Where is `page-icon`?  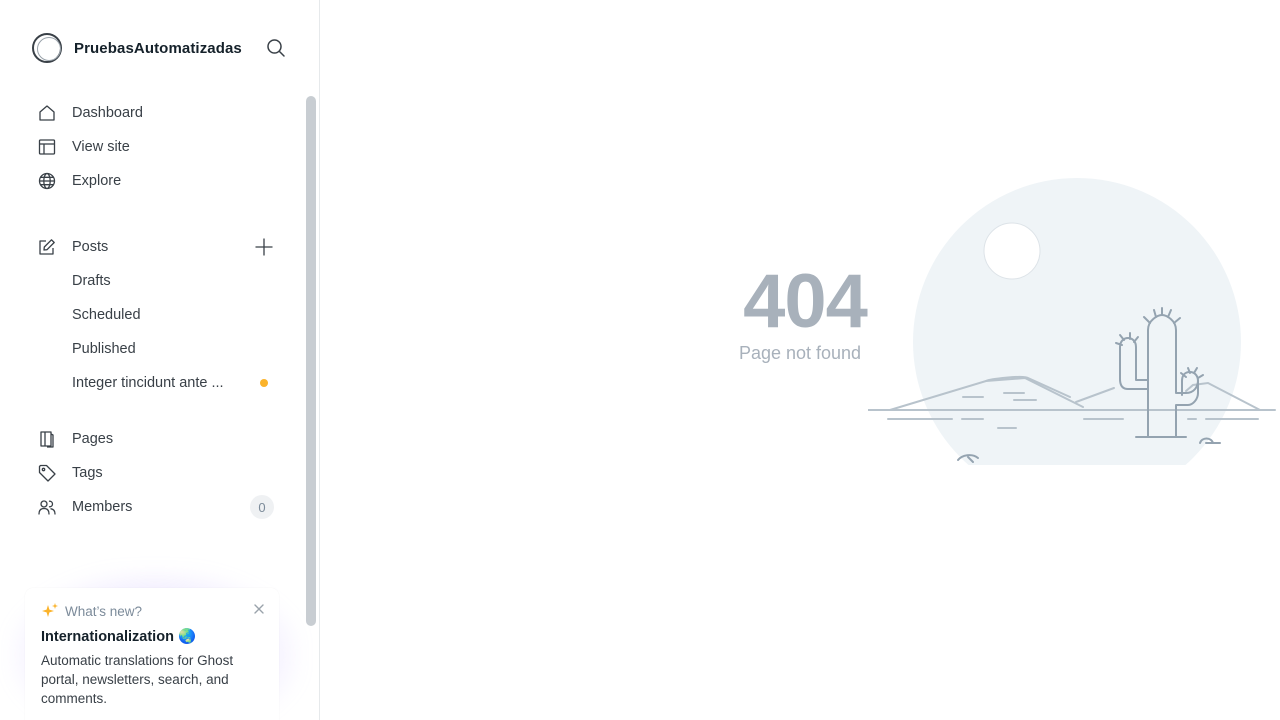 page-icon is located at coordinates (47, 439).